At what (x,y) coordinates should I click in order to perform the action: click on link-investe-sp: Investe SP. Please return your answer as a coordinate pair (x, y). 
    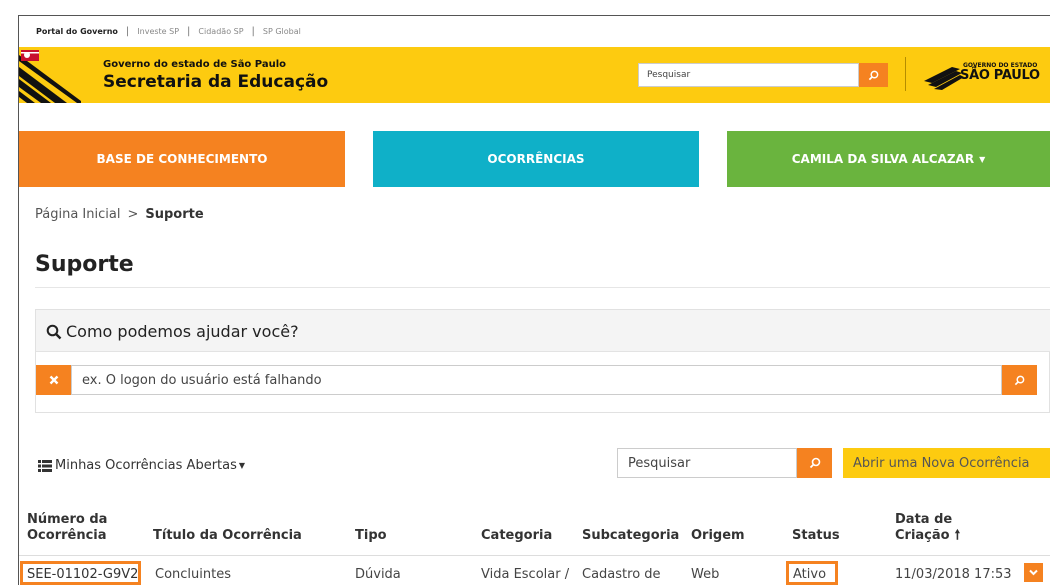
    Looking at the image, I should click on (158, 31).